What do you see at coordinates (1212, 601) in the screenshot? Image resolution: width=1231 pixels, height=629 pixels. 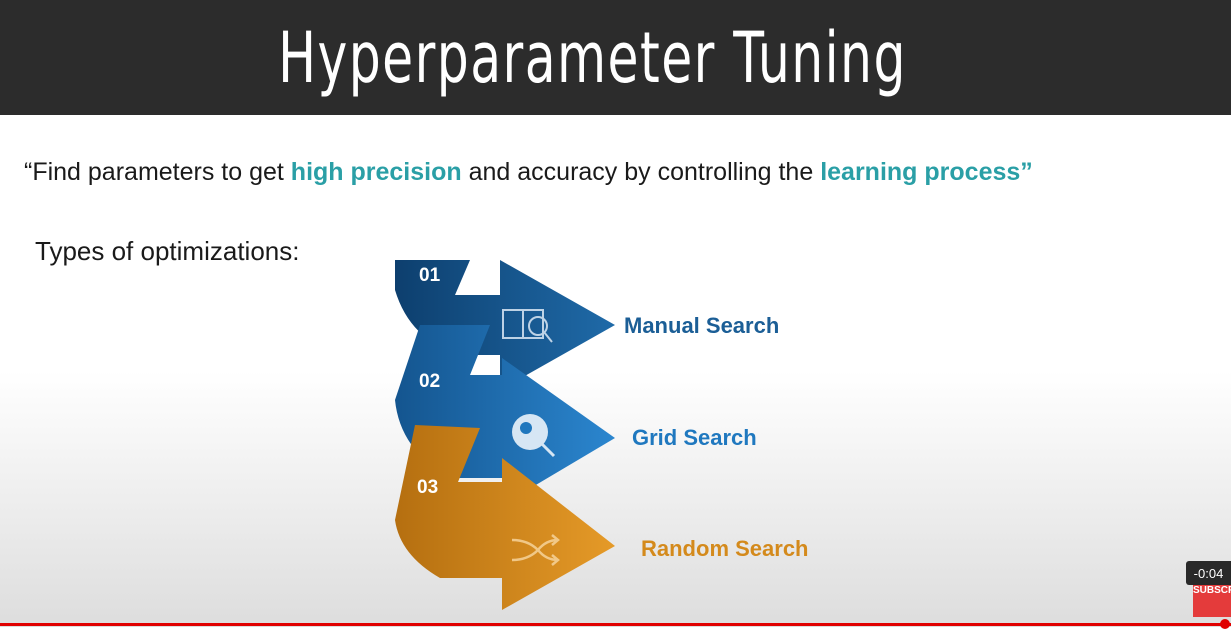 I see `subscribe-button: SUBSCRIBE` at bounding box center [1212, 601].